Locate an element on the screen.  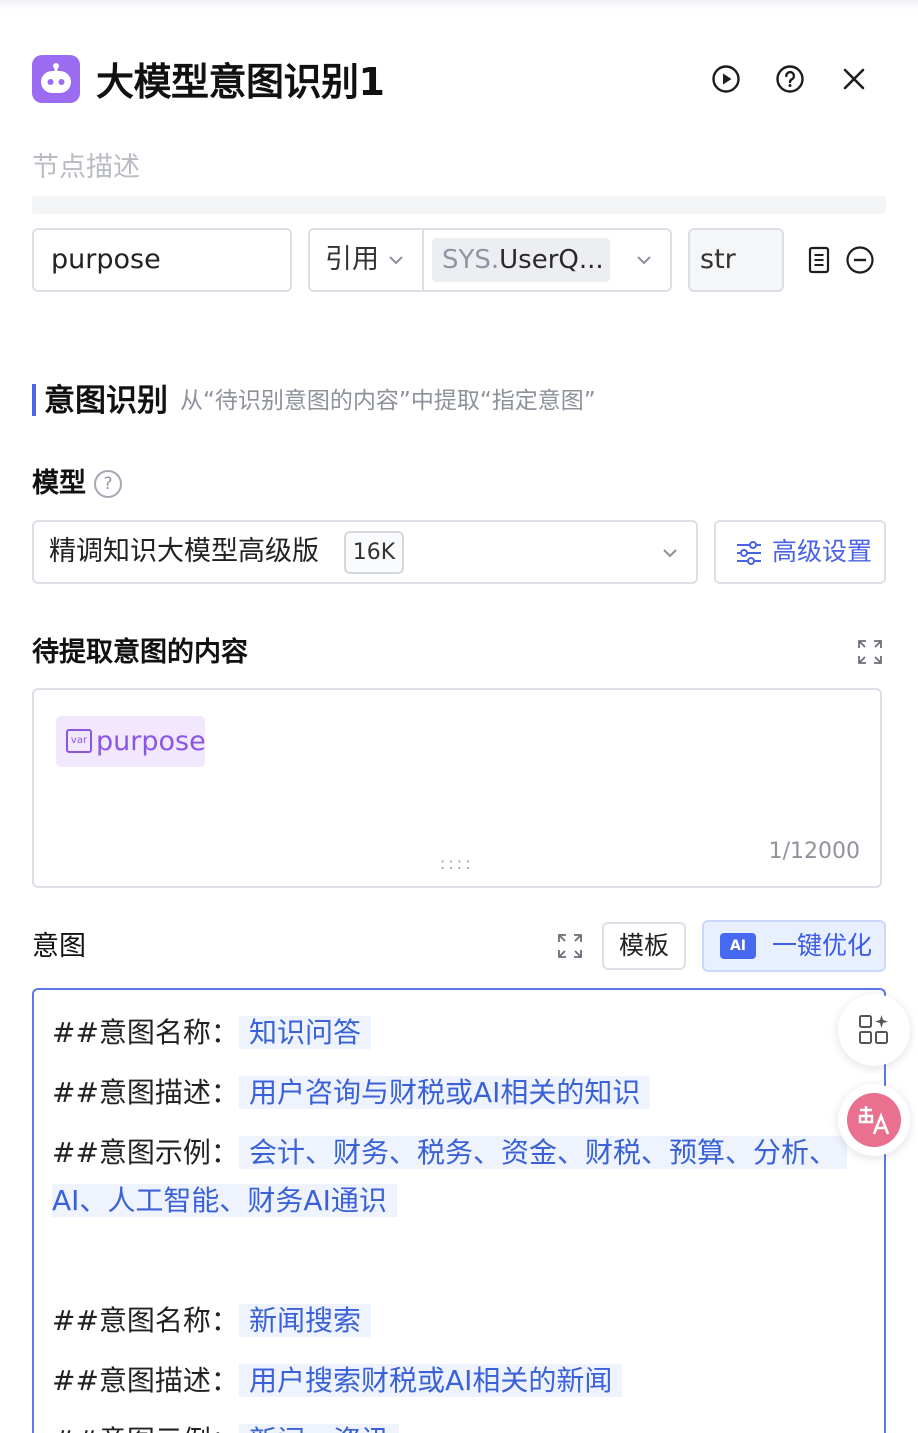
intent-line: ##意图名称： 新闻搜索 is located at coordinates (211, 1321).